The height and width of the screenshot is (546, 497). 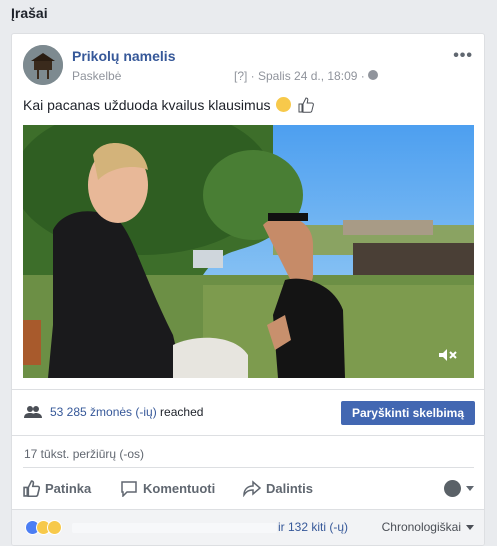 I want to click on view-count: 17 tūkst. peržiūrų (-os), so click(x=84, y=454).